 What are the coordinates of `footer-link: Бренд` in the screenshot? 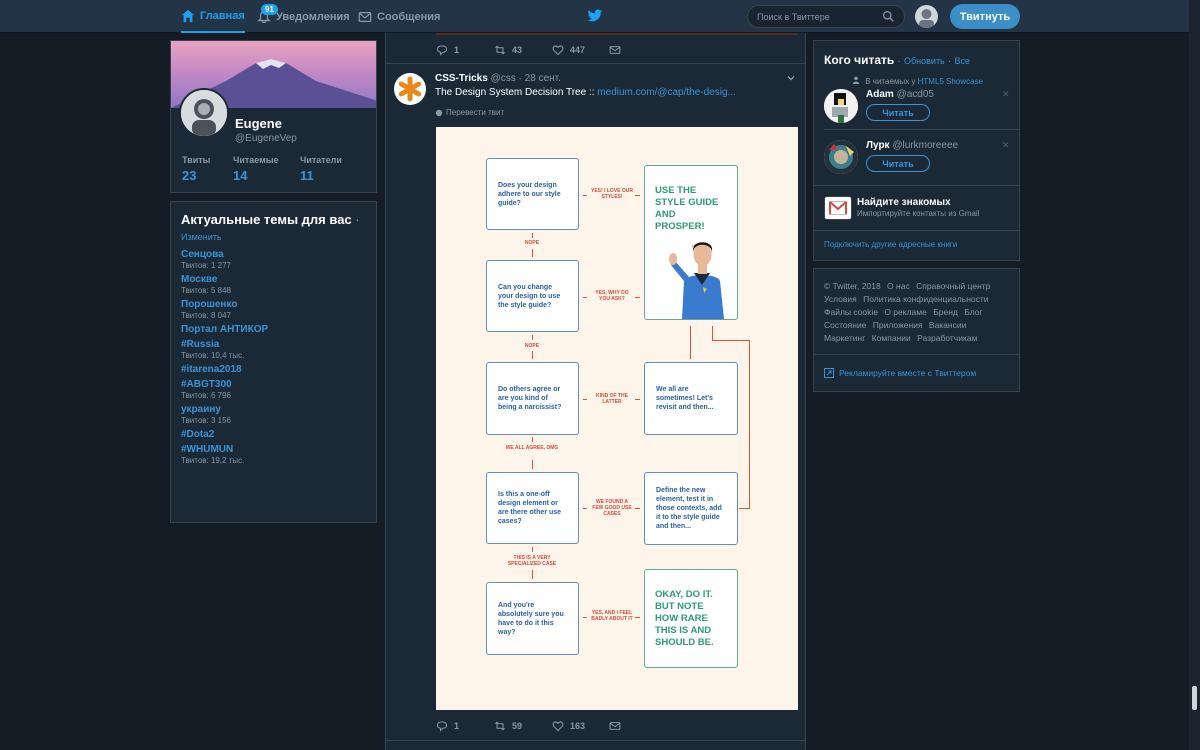 It's located at (945, 312).